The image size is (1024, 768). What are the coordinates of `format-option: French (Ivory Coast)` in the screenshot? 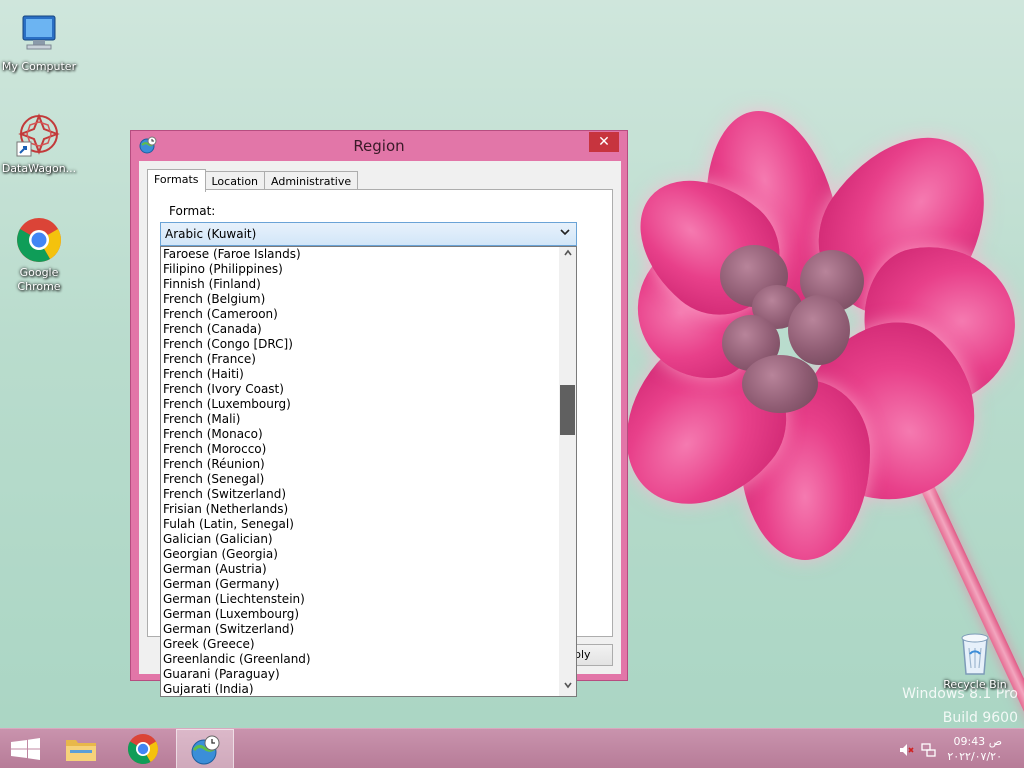 It's located at (360, 389).